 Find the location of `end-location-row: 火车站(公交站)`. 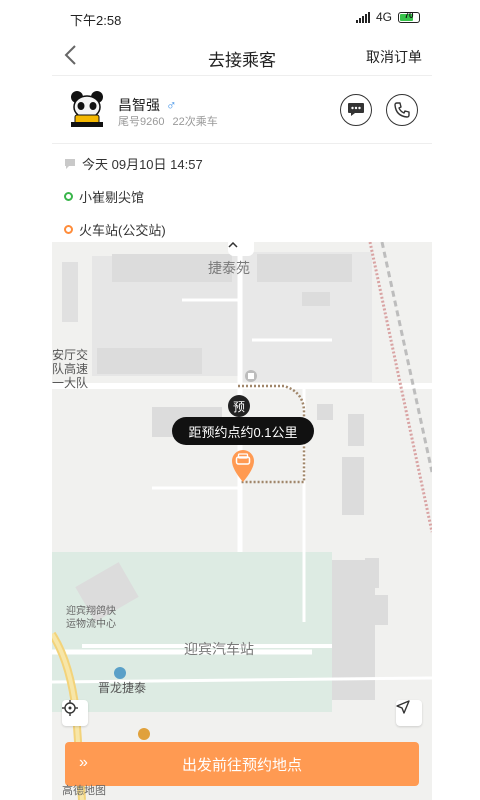

end-location-row: 火车站(公交站) is located at coordinates (115, 229).